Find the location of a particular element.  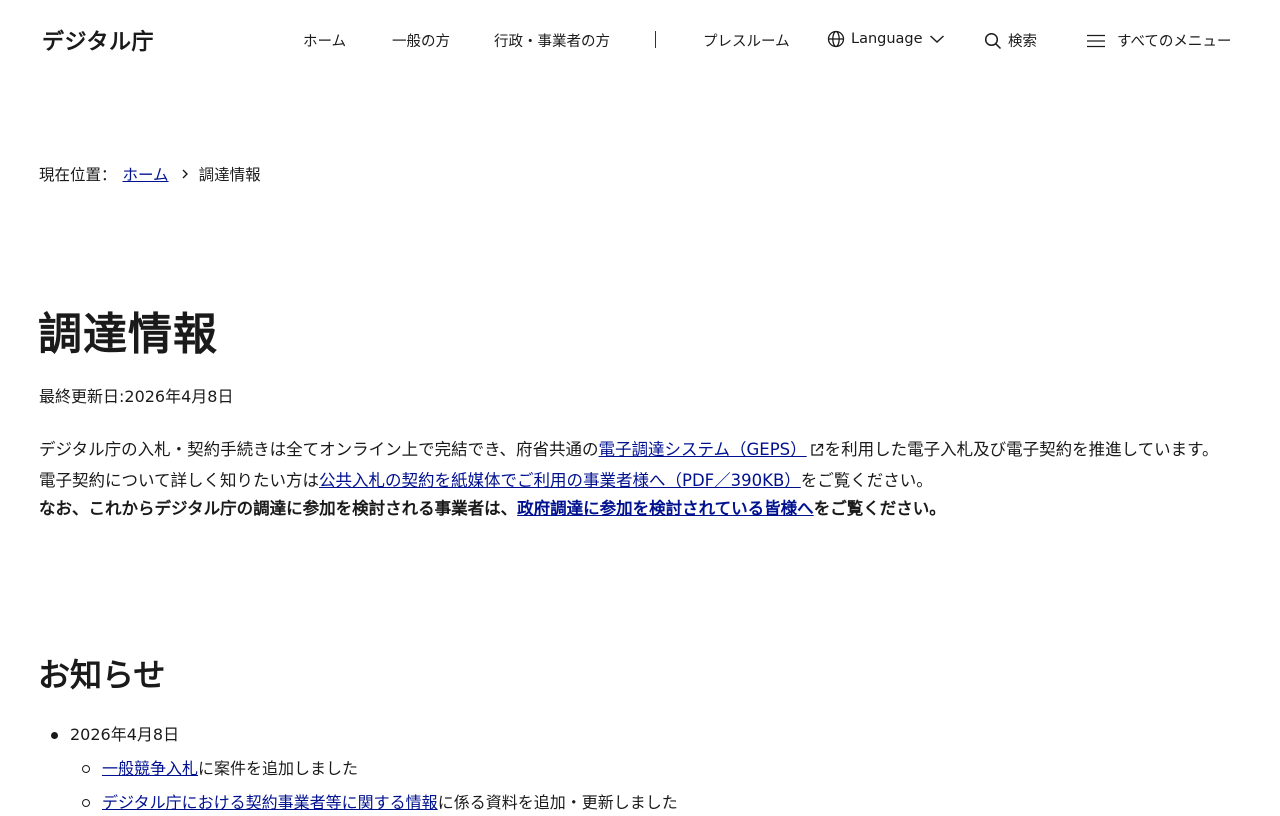

news-item: 一般競争入札に案件を追加しました is located at coordinates (380, 769).